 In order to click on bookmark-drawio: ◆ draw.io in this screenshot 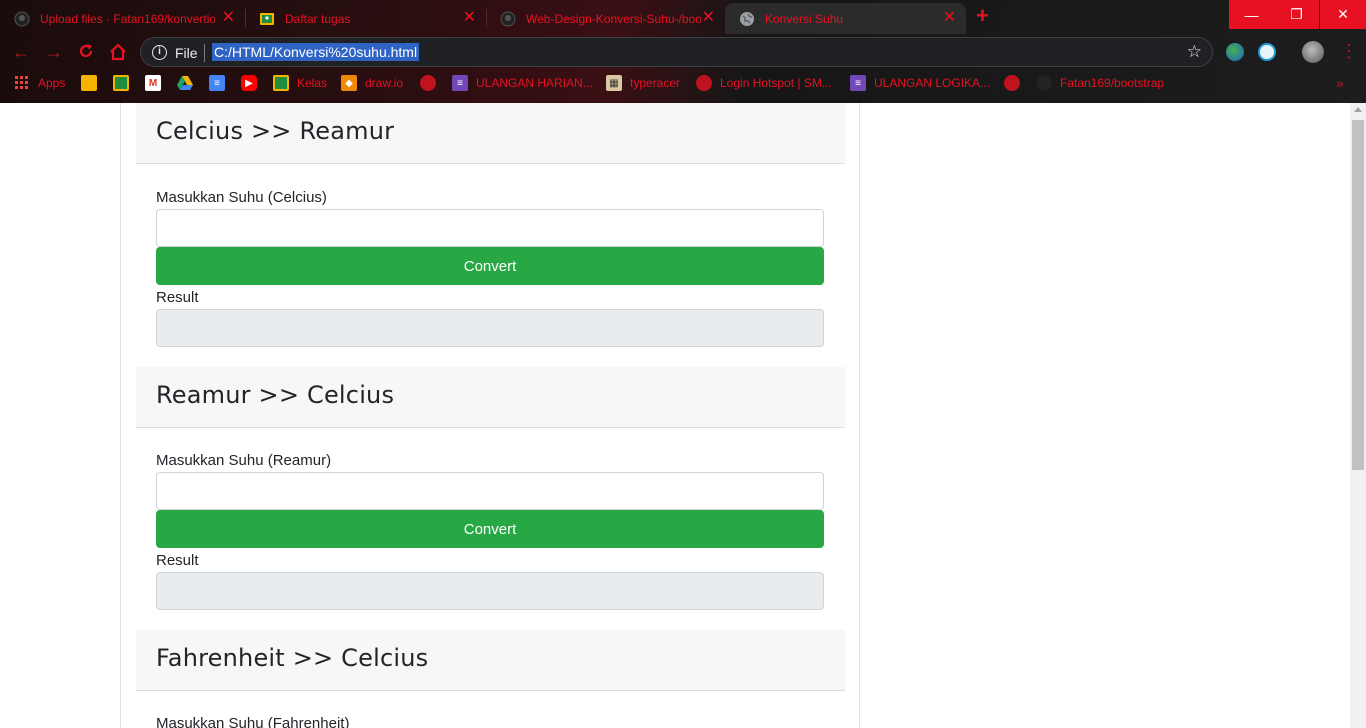, I will do `click(372, 83)`.